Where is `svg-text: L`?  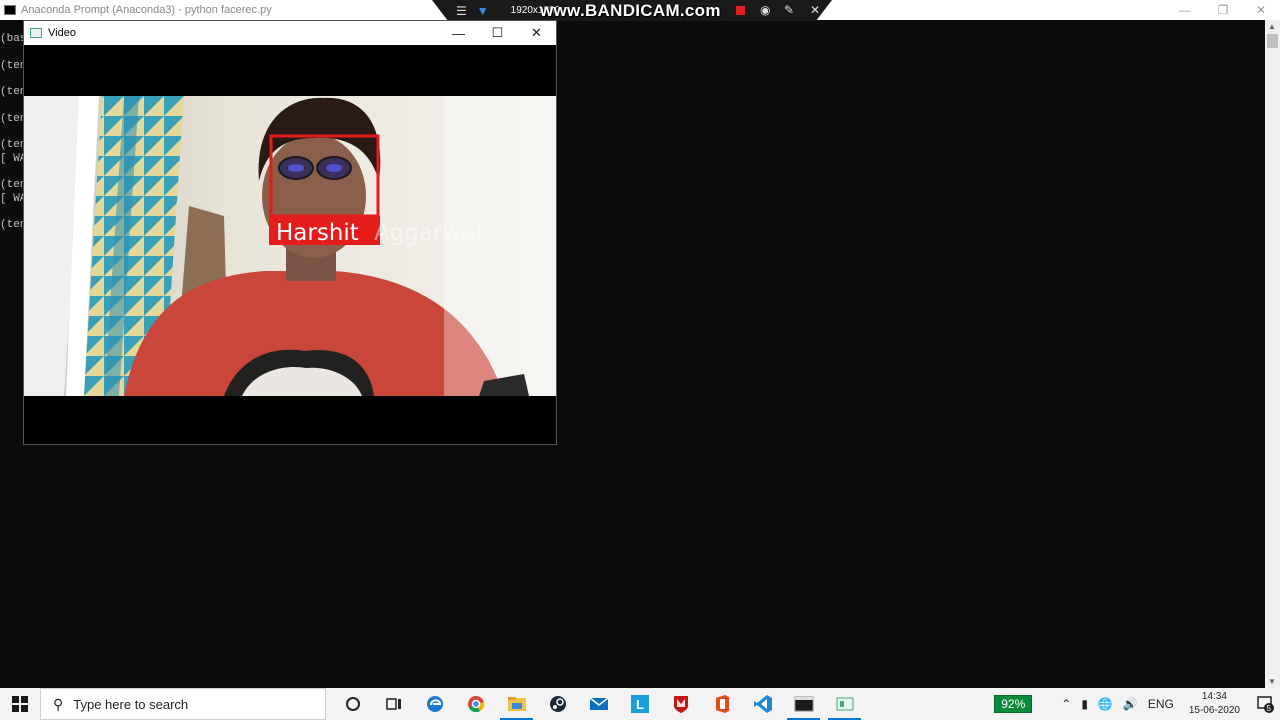 svg-text: L is located at coordinates (640, 704).